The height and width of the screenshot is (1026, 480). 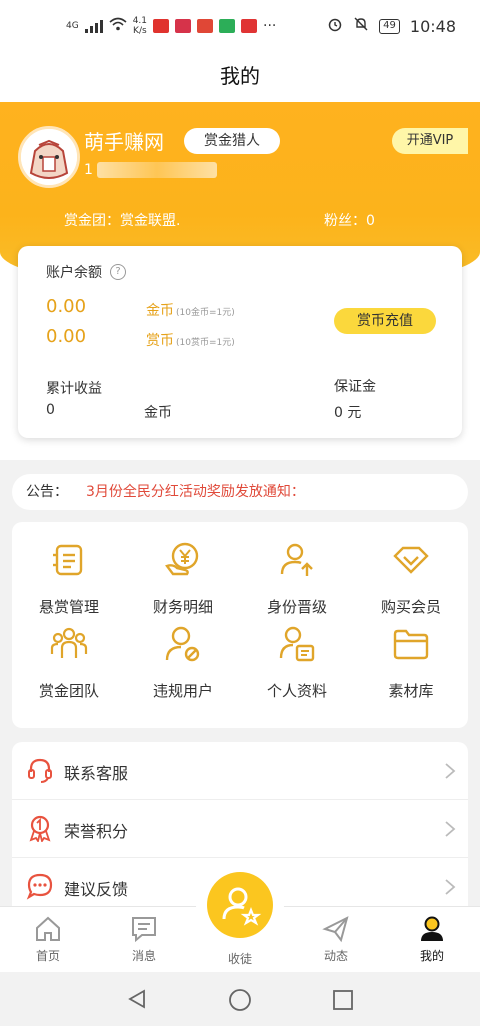 What do you see at coordinates (156, 170) in the screenshot?
I see `user-id-redacted` at bounding box center [156, 170].